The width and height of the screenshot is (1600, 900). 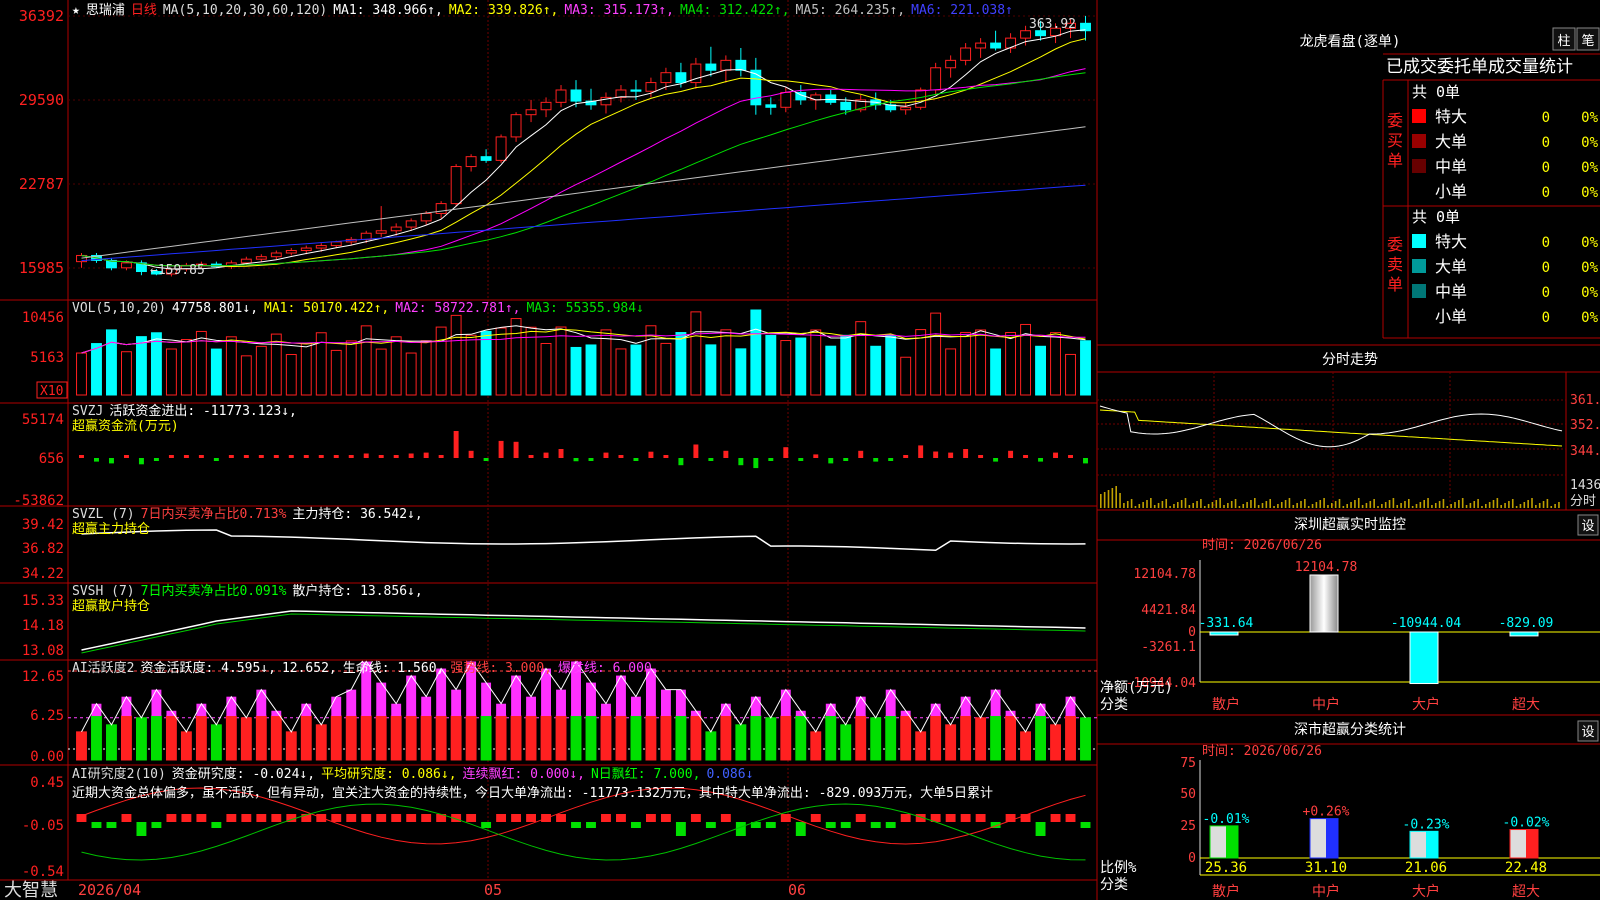 I want to click on classify-tick: 50, so click(x=1188, y=794).